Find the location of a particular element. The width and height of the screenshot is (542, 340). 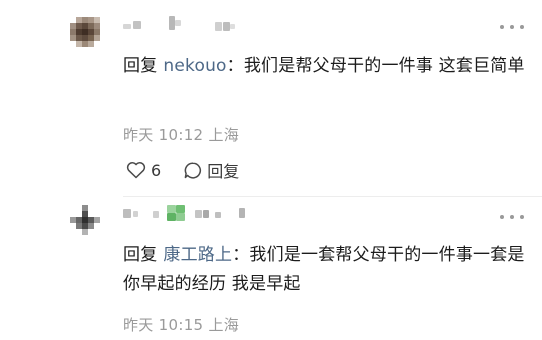

reply-button: 回复 is located at coordinates (211, 170).